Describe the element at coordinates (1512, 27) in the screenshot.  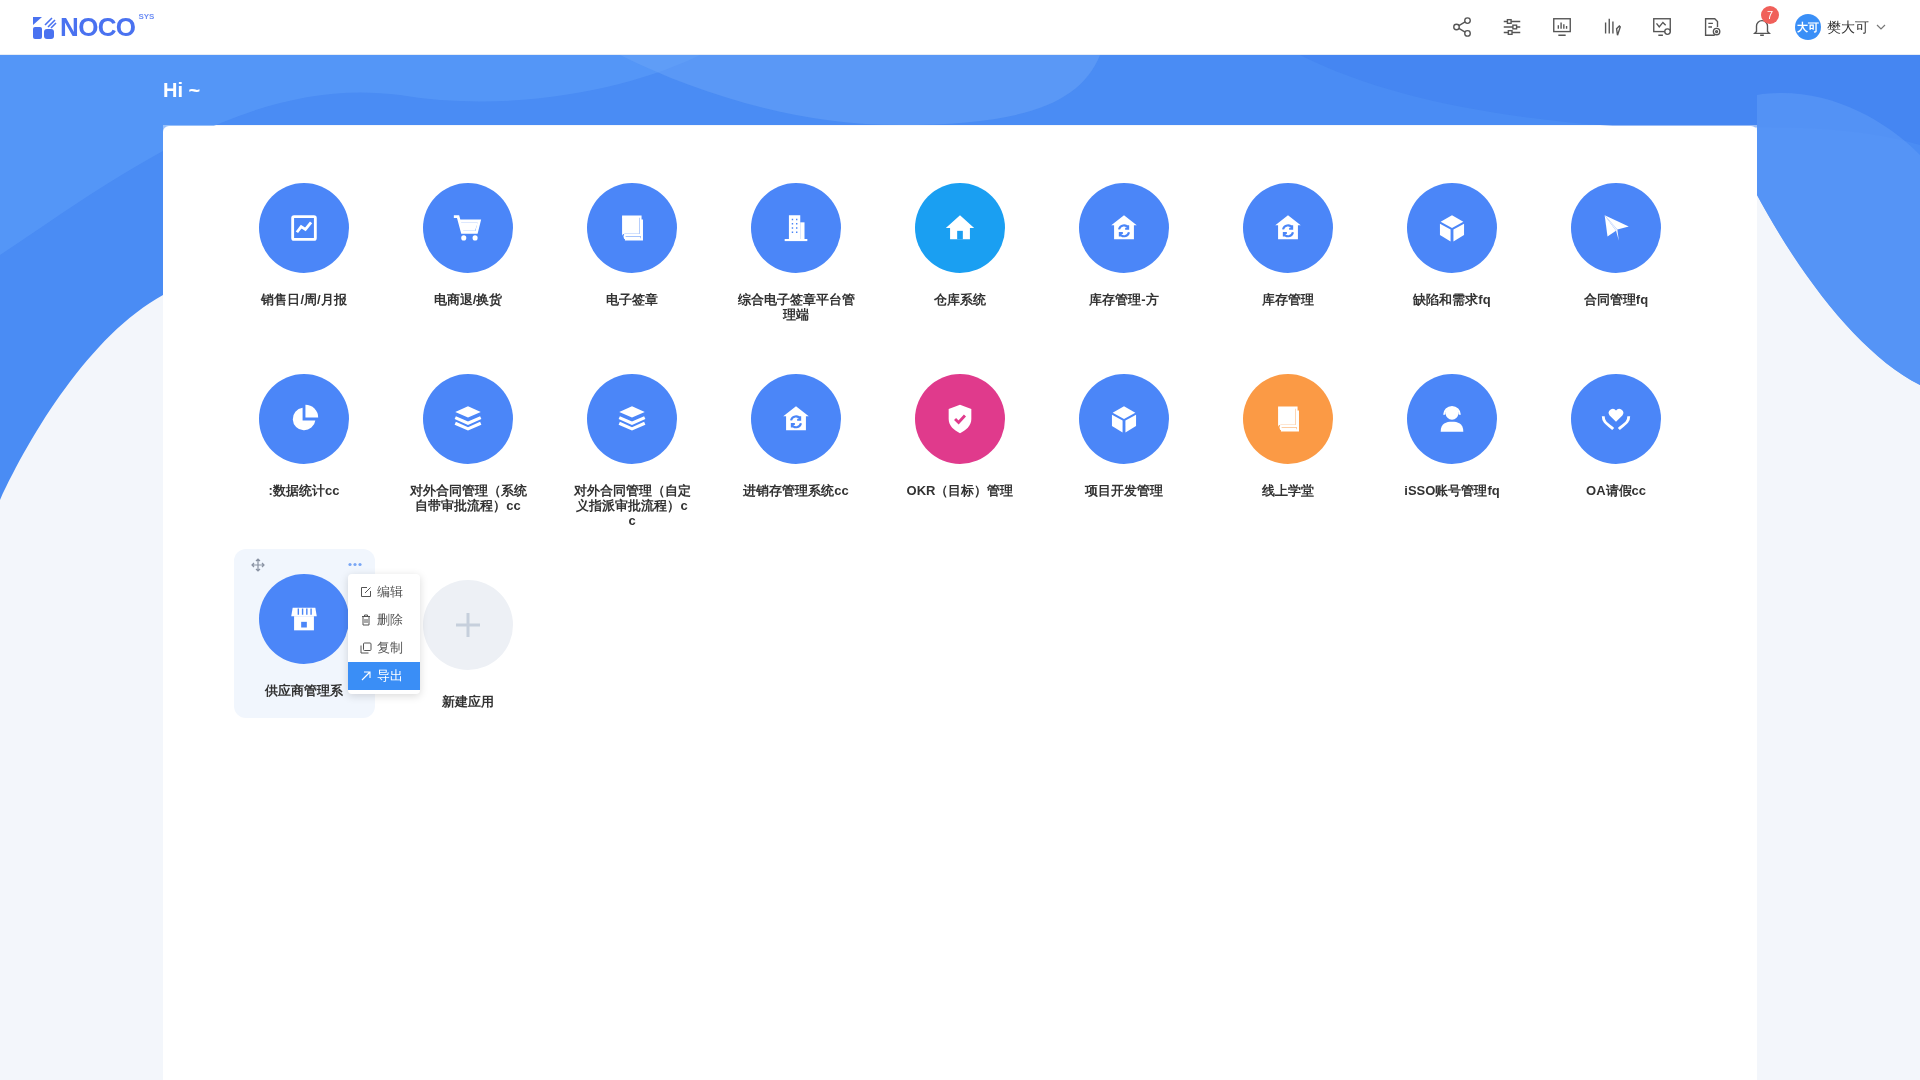
I see `settings-icon` at that location.